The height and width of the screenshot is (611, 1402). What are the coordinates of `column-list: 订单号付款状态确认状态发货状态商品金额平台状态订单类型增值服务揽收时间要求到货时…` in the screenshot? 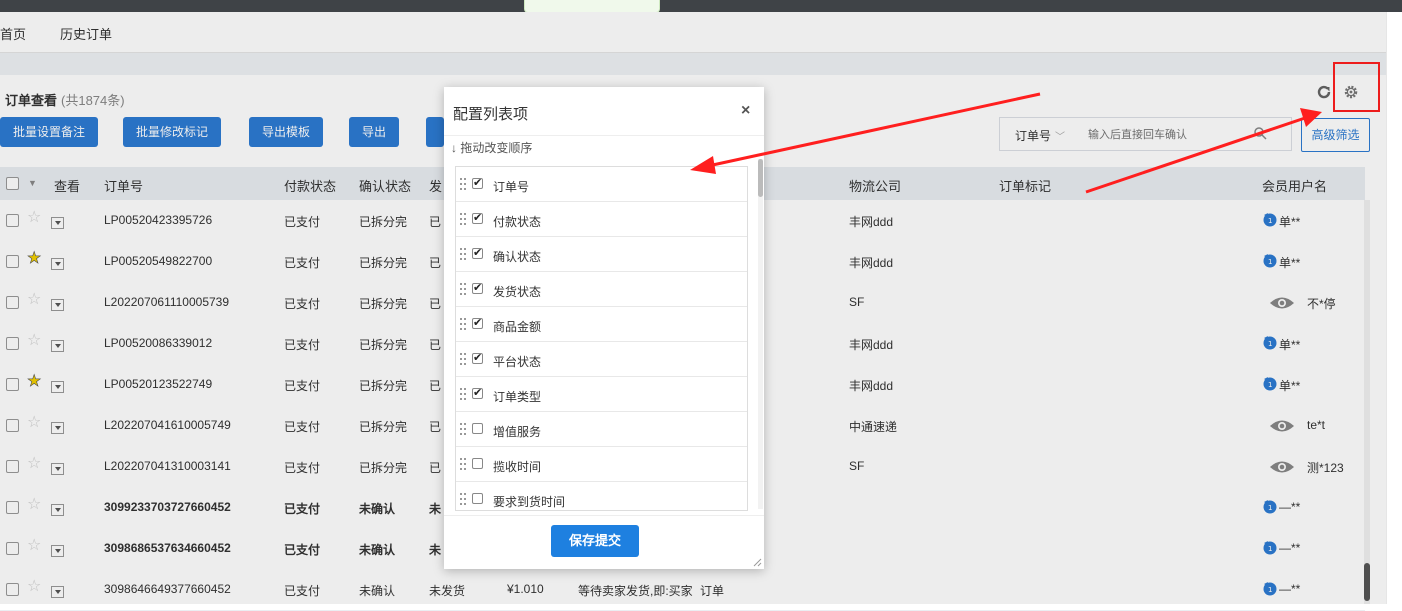 It's located at (601, 338).